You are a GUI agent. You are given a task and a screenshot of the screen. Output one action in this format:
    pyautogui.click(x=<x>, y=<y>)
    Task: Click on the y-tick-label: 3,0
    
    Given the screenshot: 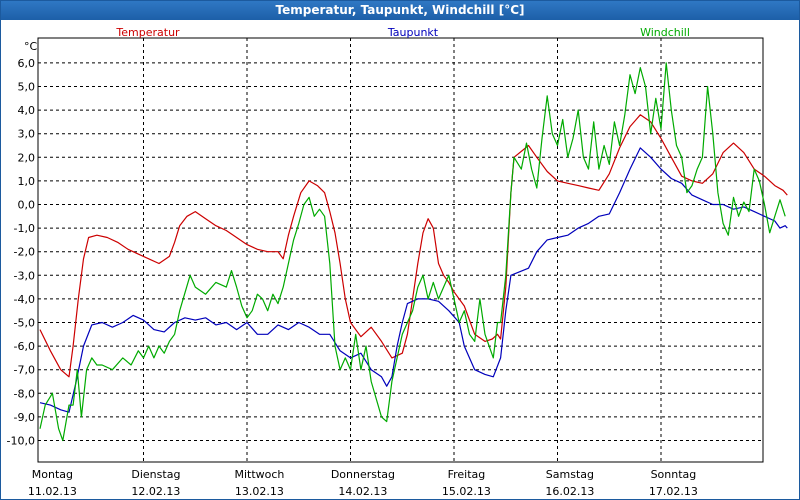 What is the action you would take?
    pyautogui.click(x=27, y=134)
    